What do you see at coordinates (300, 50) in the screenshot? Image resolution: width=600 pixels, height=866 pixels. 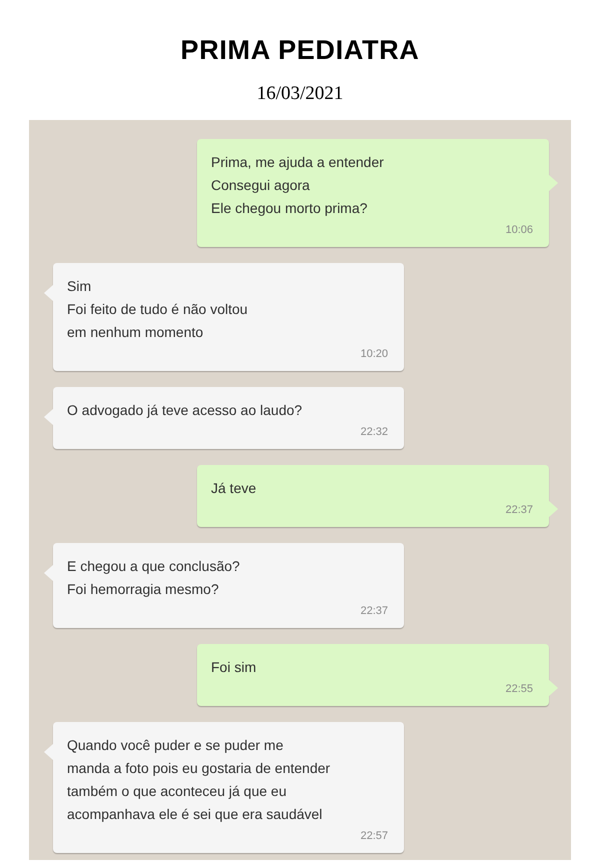 I see `chat-title: PRIMA PEDIATRA` at bounding box center [300, 50].